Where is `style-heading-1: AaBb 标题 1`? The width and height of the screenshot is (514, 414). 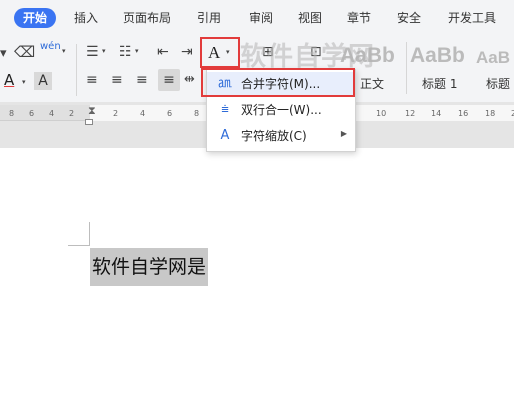
style-heading-1: AaBb 标题 1 is located at coordinates (440, 70).